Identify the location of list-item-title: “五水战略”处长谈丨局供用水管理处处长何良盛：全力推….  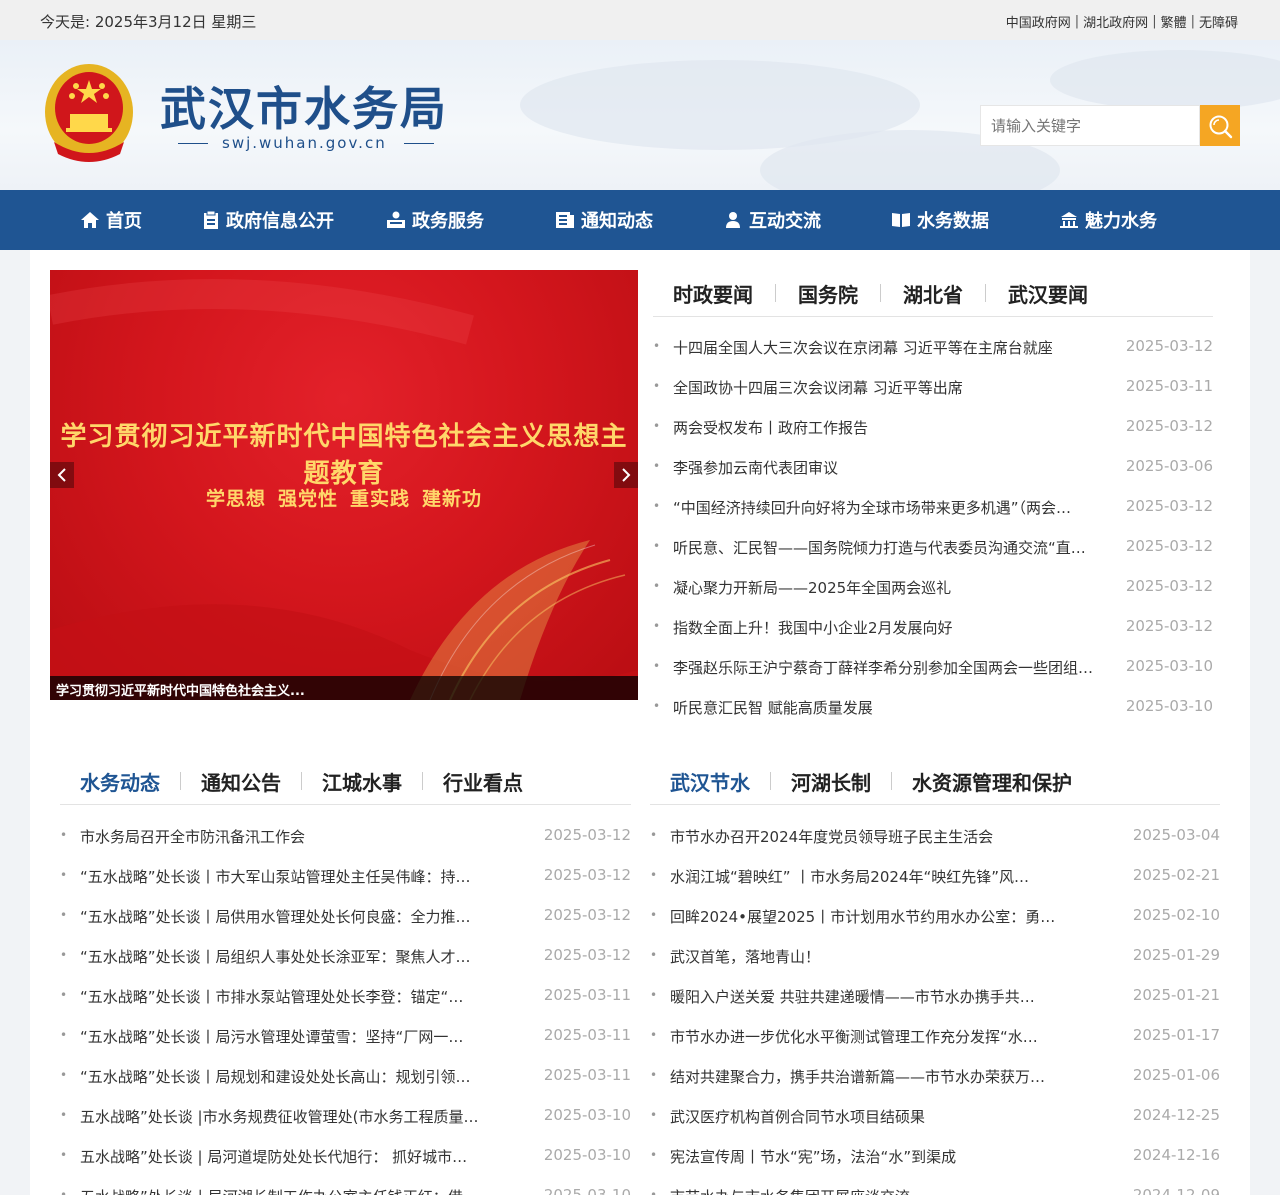
(295, 916).